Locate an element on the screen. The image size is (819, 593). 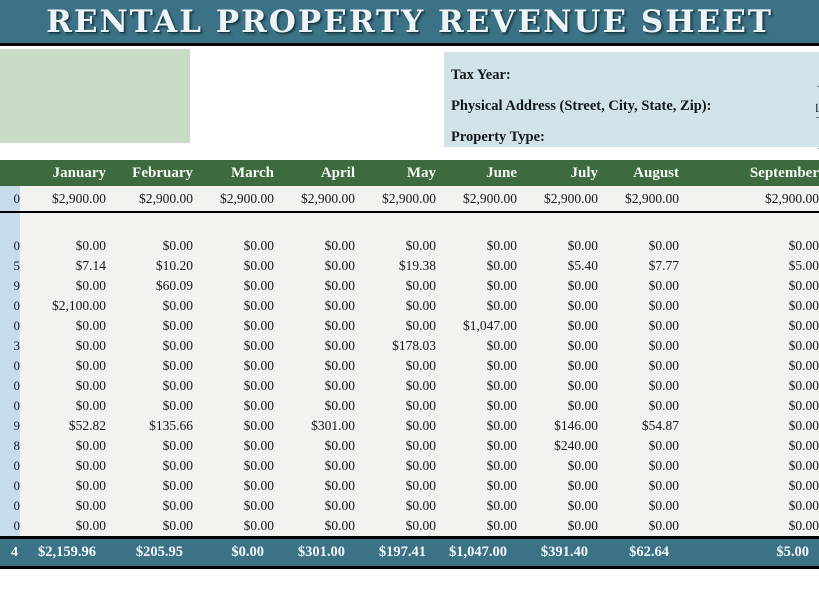
column-header-may: May is located at coordinates (395, 173).